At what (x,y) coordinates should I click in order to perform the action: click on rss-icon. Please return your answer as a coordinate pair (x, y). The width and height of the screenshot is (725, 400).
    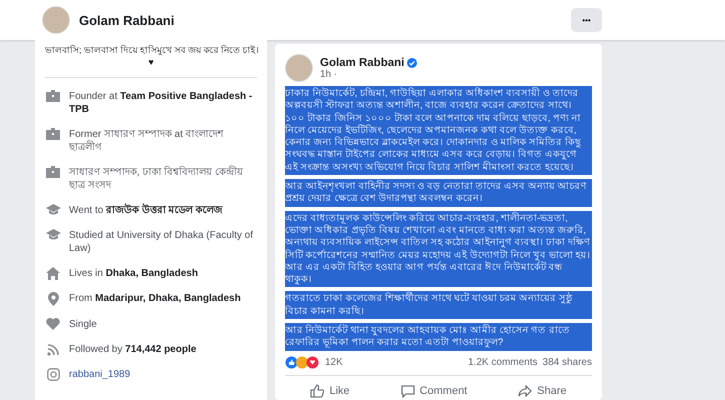
    Looking at the image, I should click on (53, 349).